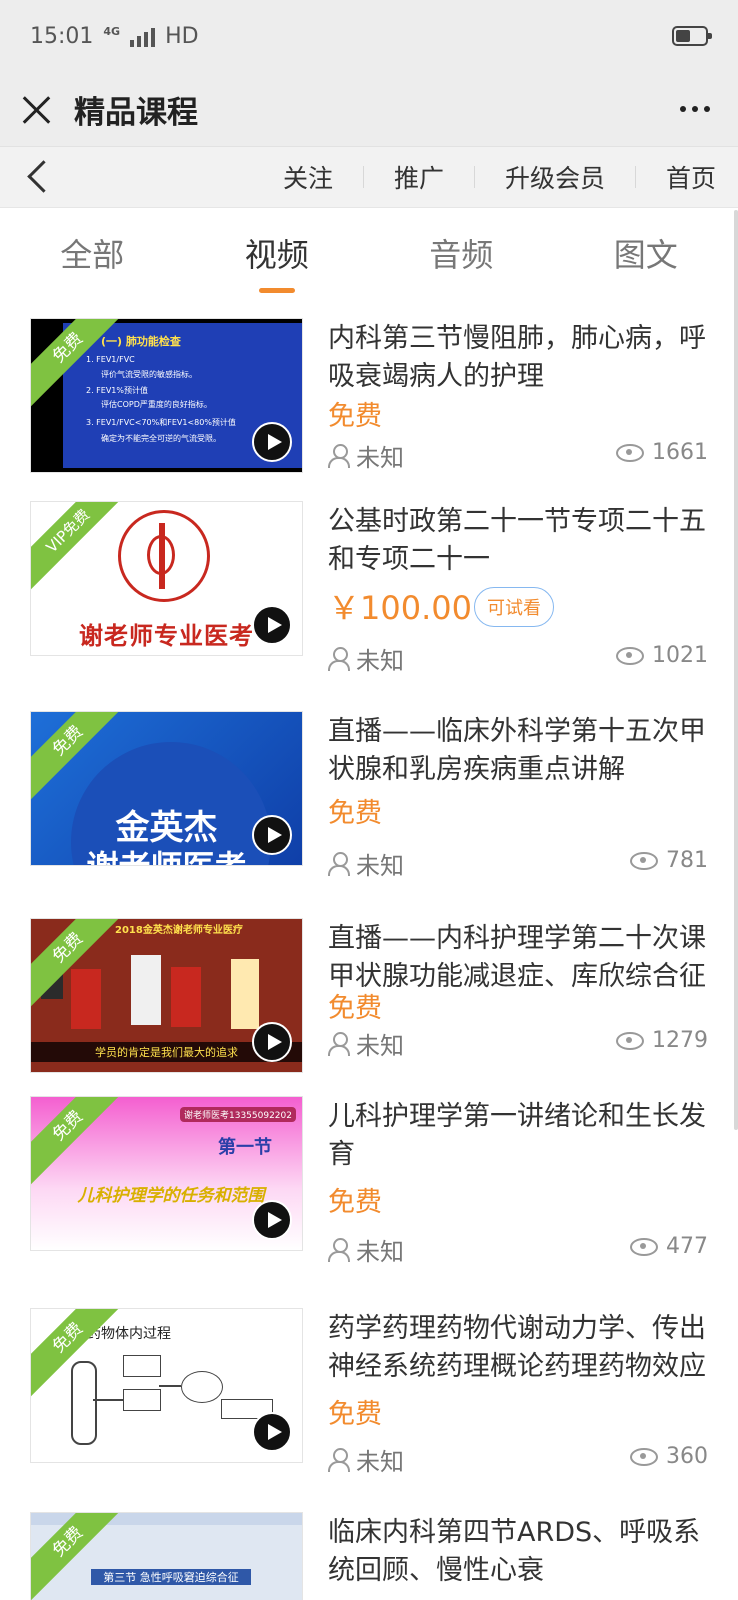 This screenshot has height=1600, width=738. Describe the element at coordinates (141, 341) in the screenshot. I see `thumb-heading: (一) 肺功能检查` at that location.